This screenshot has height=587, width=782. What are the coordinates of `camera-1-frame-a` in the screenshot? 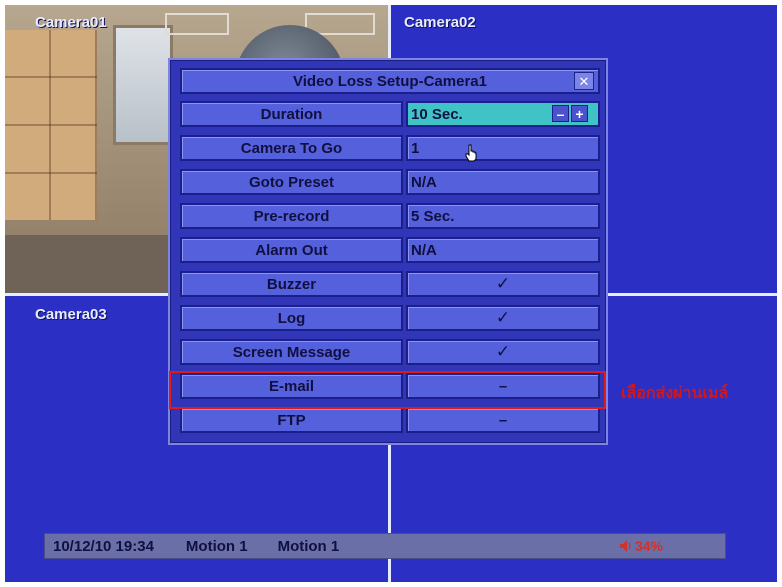 It's located at (197, 24).